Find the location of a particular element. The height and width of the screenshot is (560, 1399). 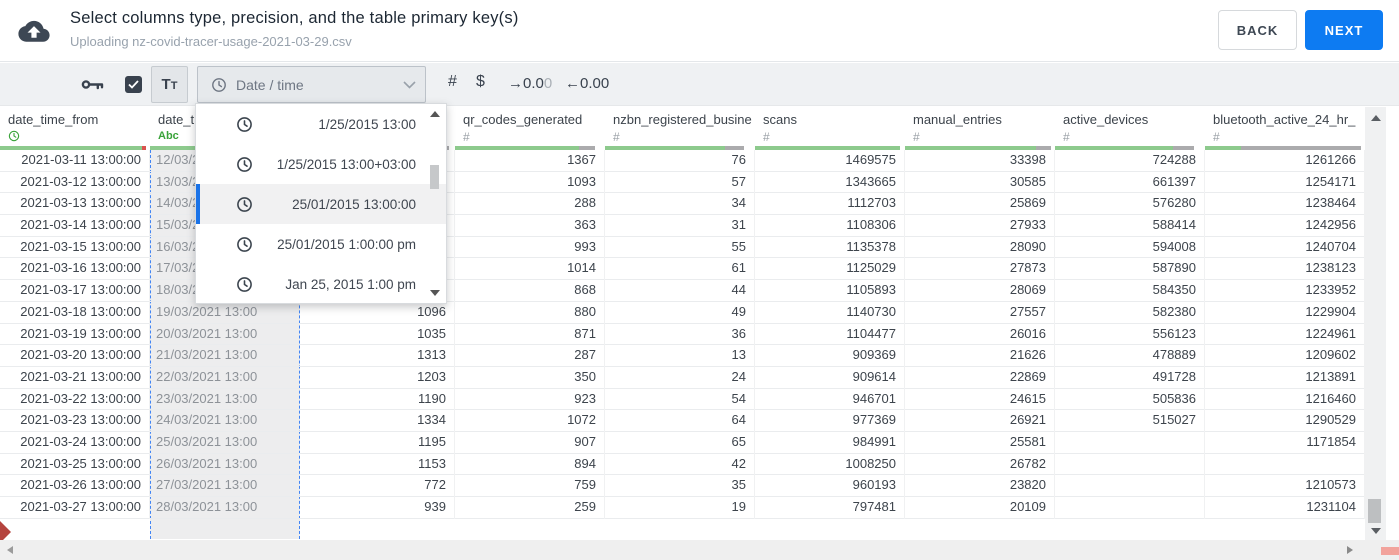

table-cell: 21626 is located at coordinates (980, 356).